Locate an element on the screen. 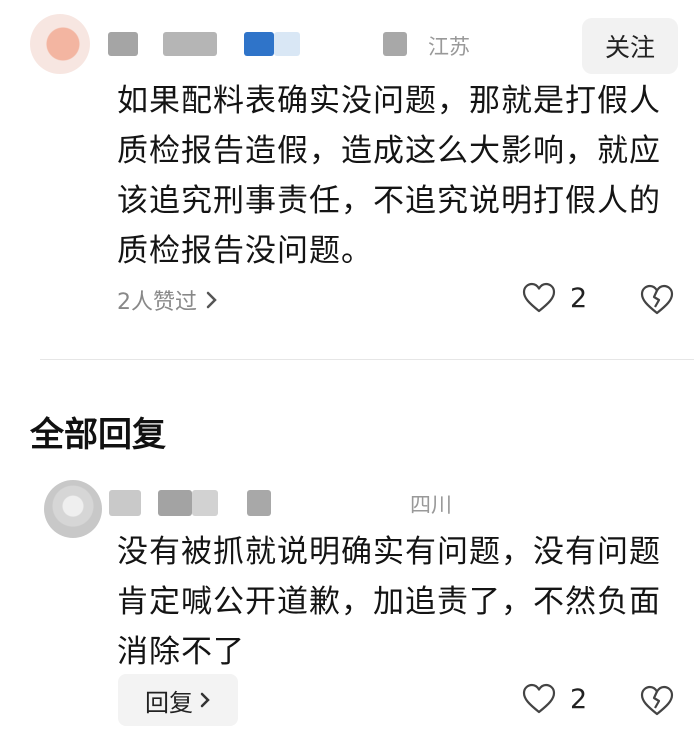  reply-button: 回复 is located at coordinates (178, 700).